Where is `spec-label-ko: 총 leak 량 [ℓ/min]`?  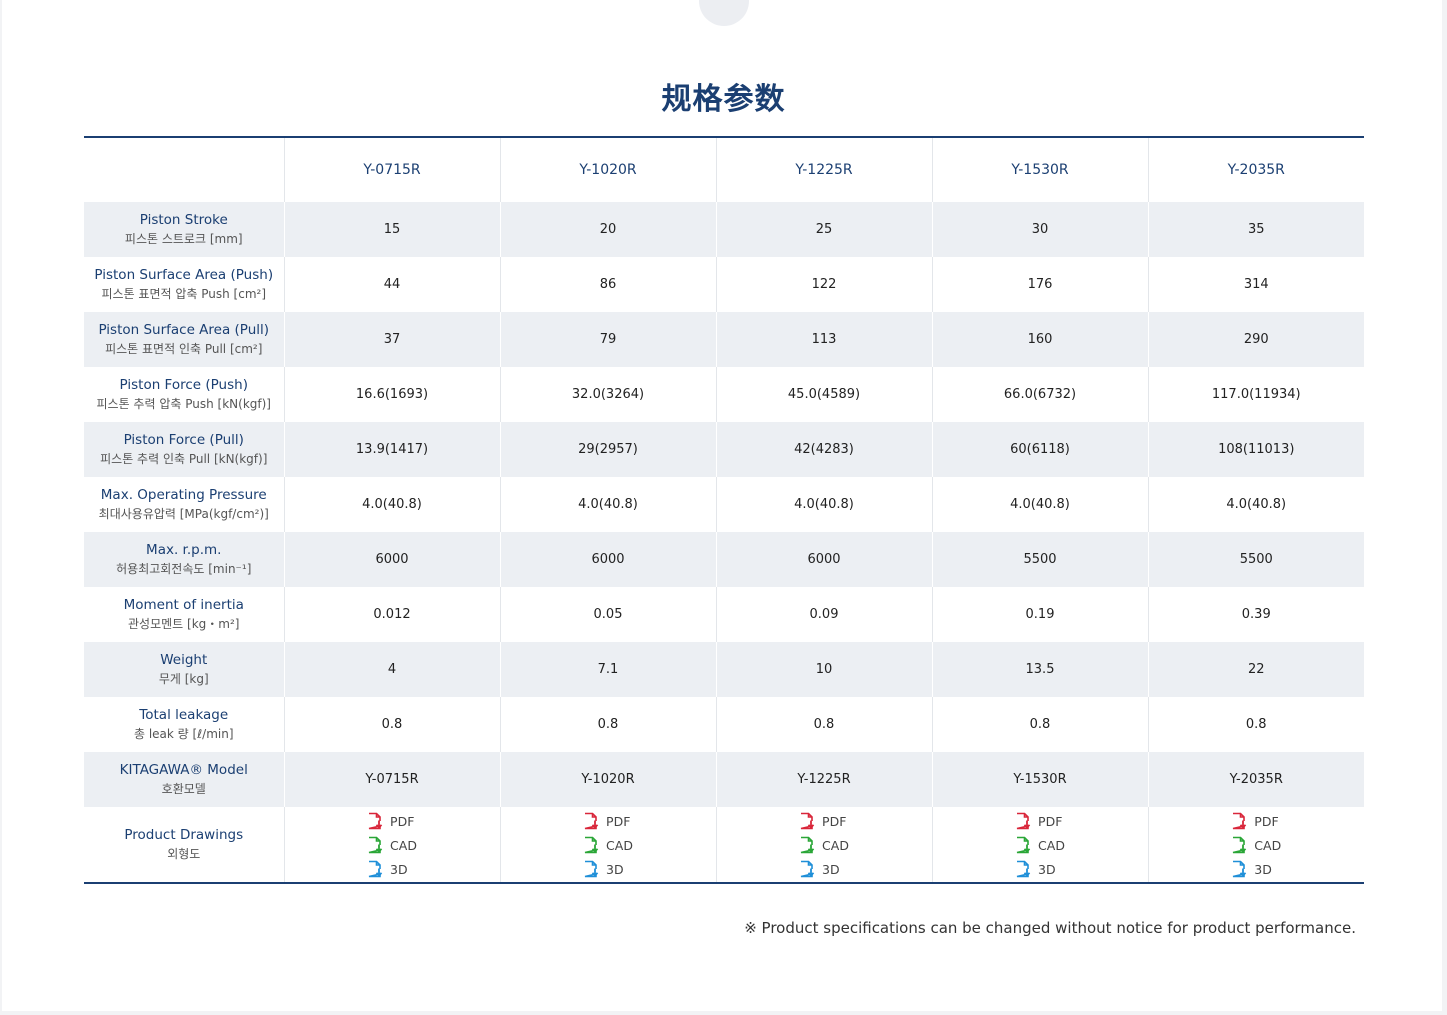
spec-label-ko: 총 leak 량 [ℓ/min] is located at coordinates (183, 734).